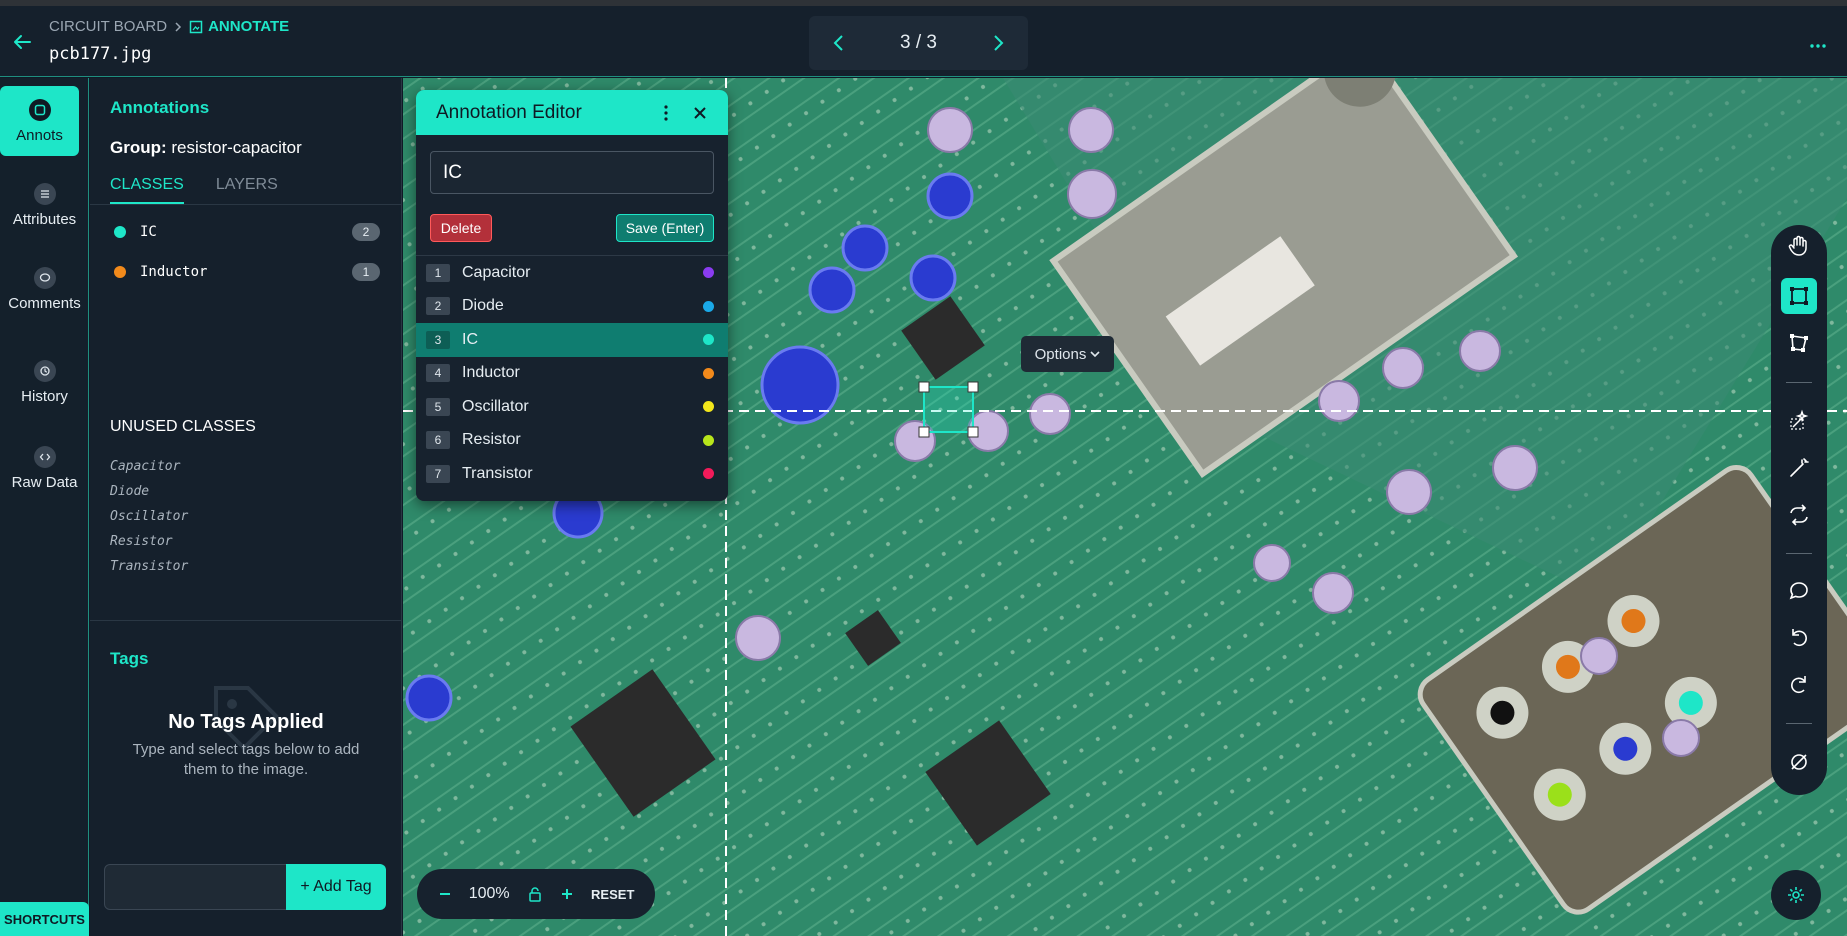 This screenshot has height=936, width=1847. Describe the element at coordinates (1799, 515) in the screenshot. I see `repeat-tool` at that location.